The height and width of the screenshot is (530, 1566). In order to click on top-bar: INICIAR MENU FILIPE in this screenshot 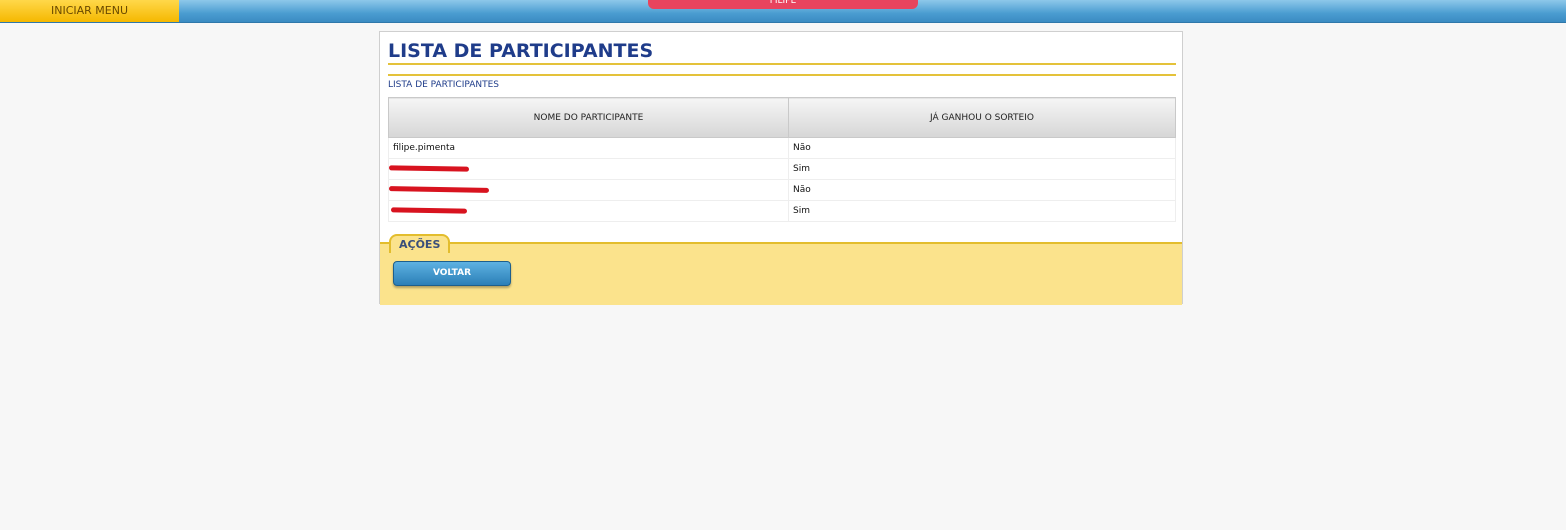, I will do `click(783, 11)`.